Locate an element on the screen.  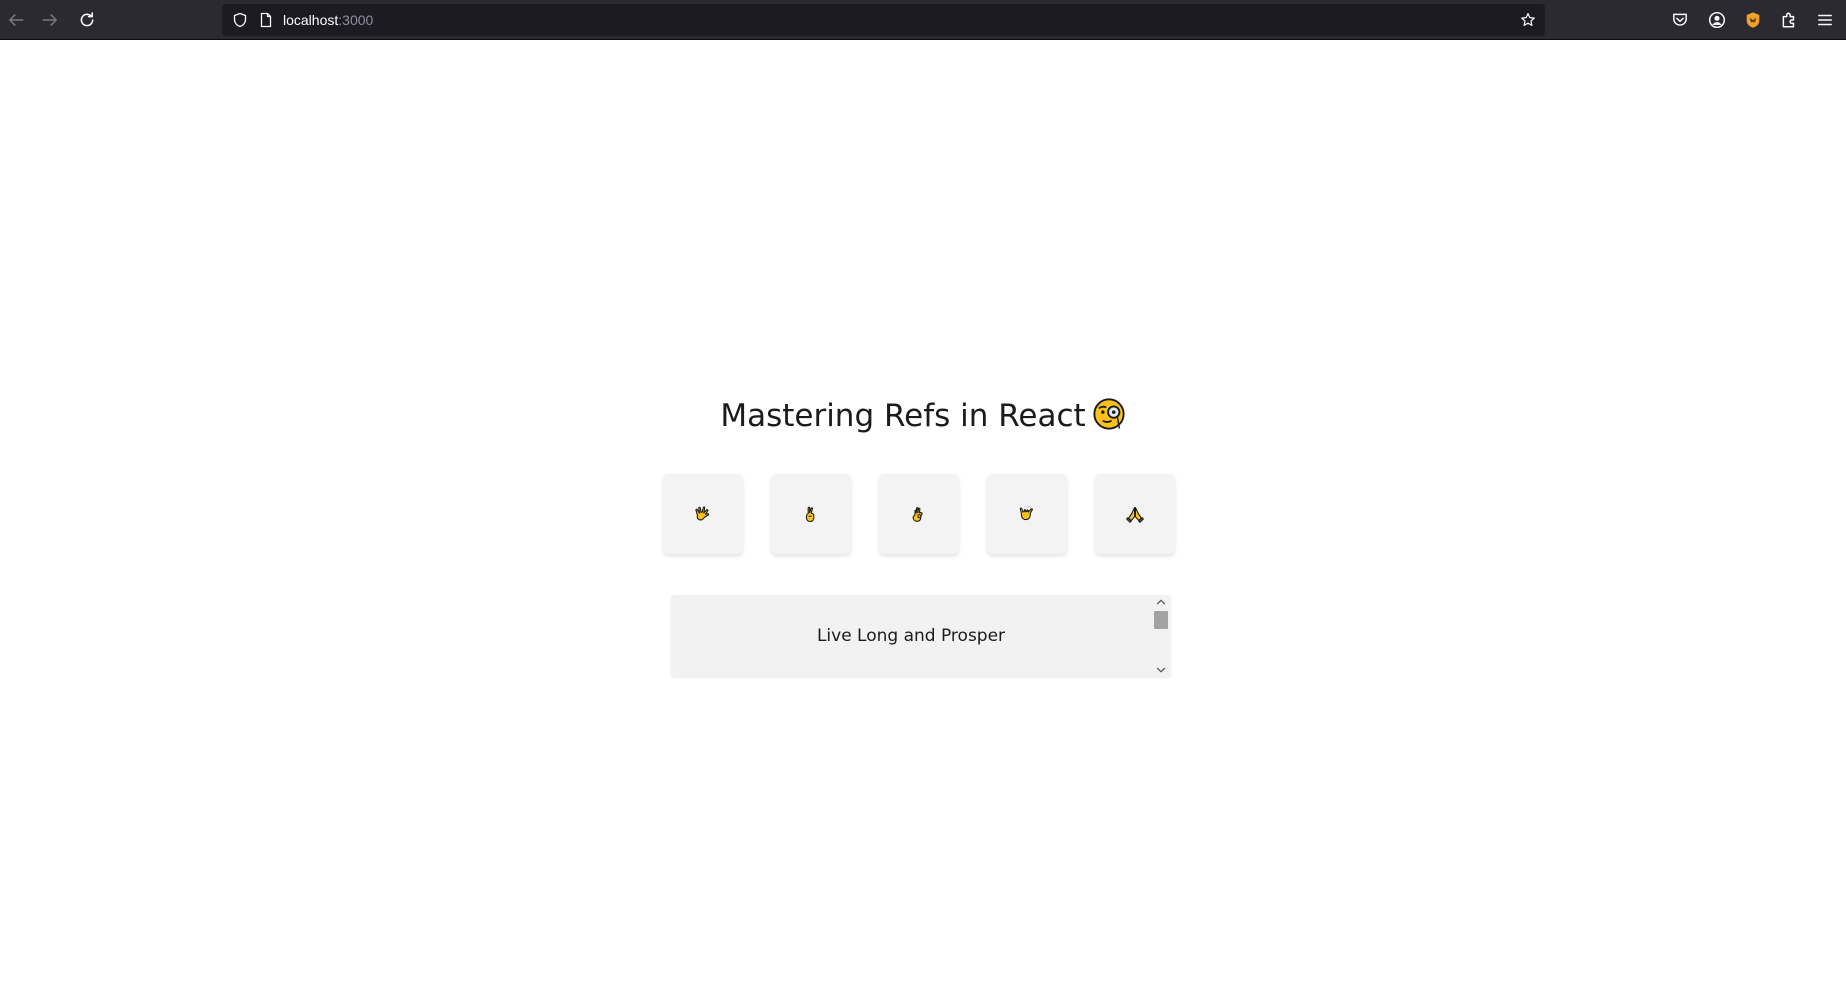
page-title-text: Mastering Refs in React is located at coordinates (903, 416).